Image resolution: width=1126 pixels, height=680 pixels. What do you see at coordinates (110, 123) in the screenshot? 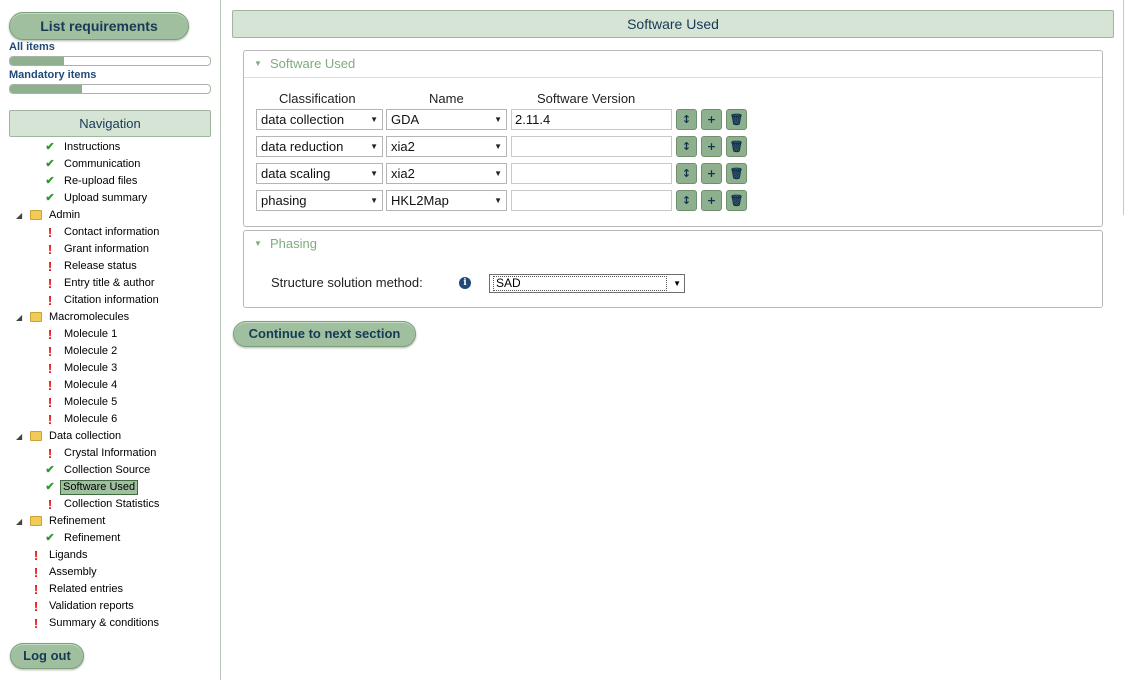
I see `navigation-header: Navigation` at bounding box center [110, 123].